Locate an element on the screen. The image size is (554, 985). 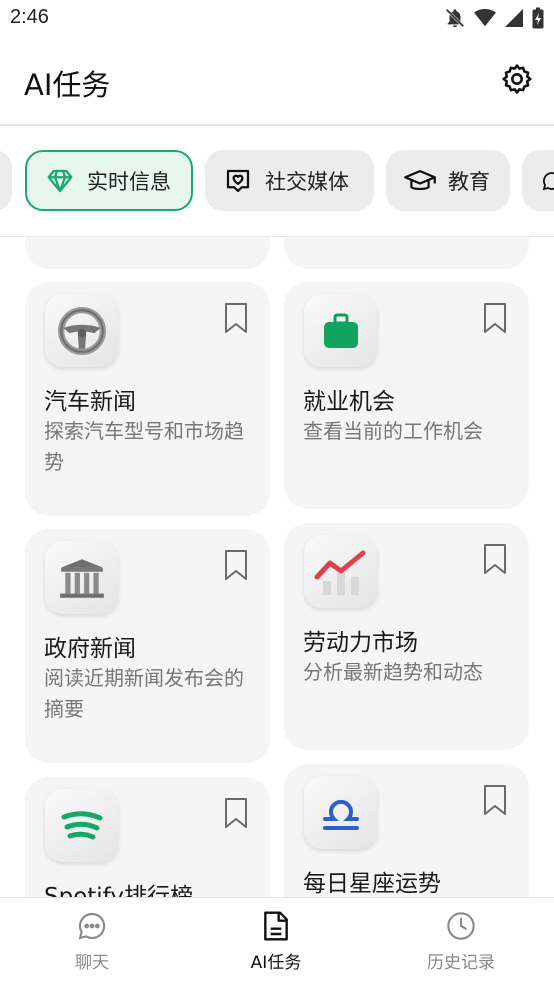
category-chip-realtime: 实时信息 is located at coordinates (109, 180).